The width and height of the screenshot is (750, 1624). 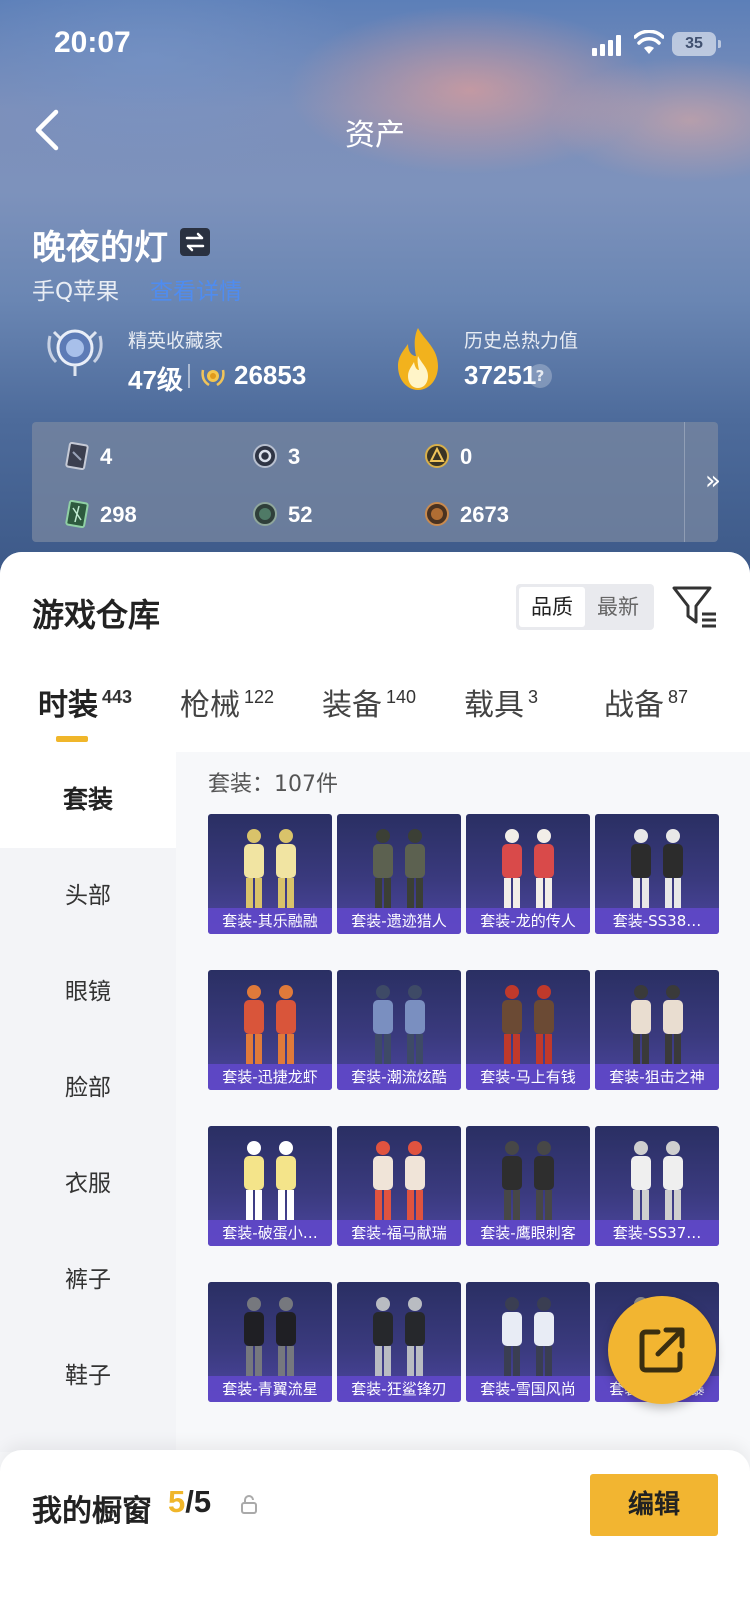 What do you see at coordinates (528, 1389) in the screenshot?
I see `outfit-card-label: 套装-雪国风尚` at bounding box center [528, 1389].